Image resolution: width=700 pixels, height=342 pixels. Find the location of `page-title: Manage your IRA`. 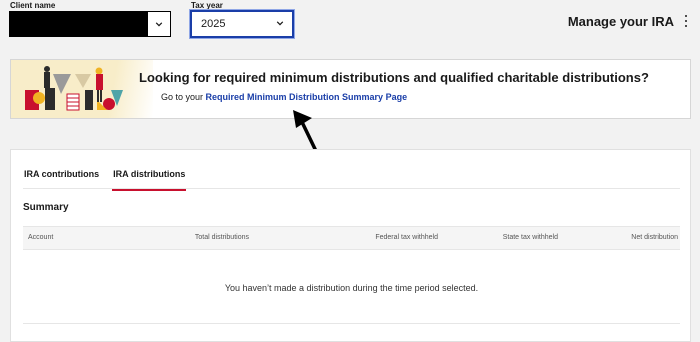

page-title: Manage your IRA is located at coordinates (620, 21).